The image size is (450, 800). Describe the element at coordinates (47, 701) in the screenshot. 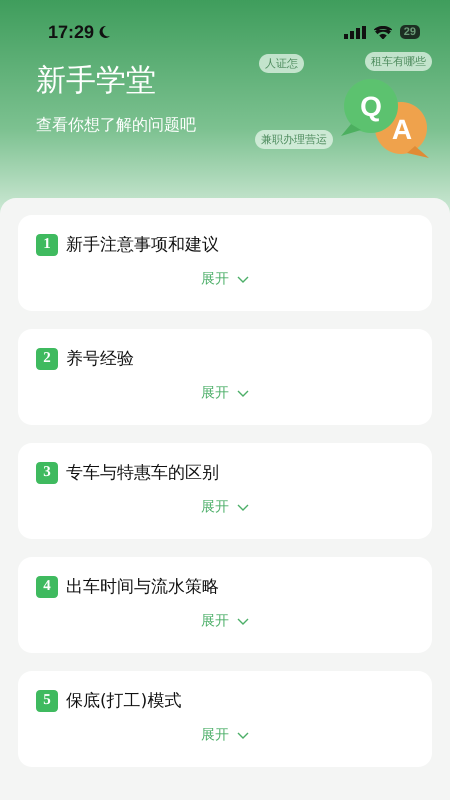

I see `number-badge: 5` at that location.